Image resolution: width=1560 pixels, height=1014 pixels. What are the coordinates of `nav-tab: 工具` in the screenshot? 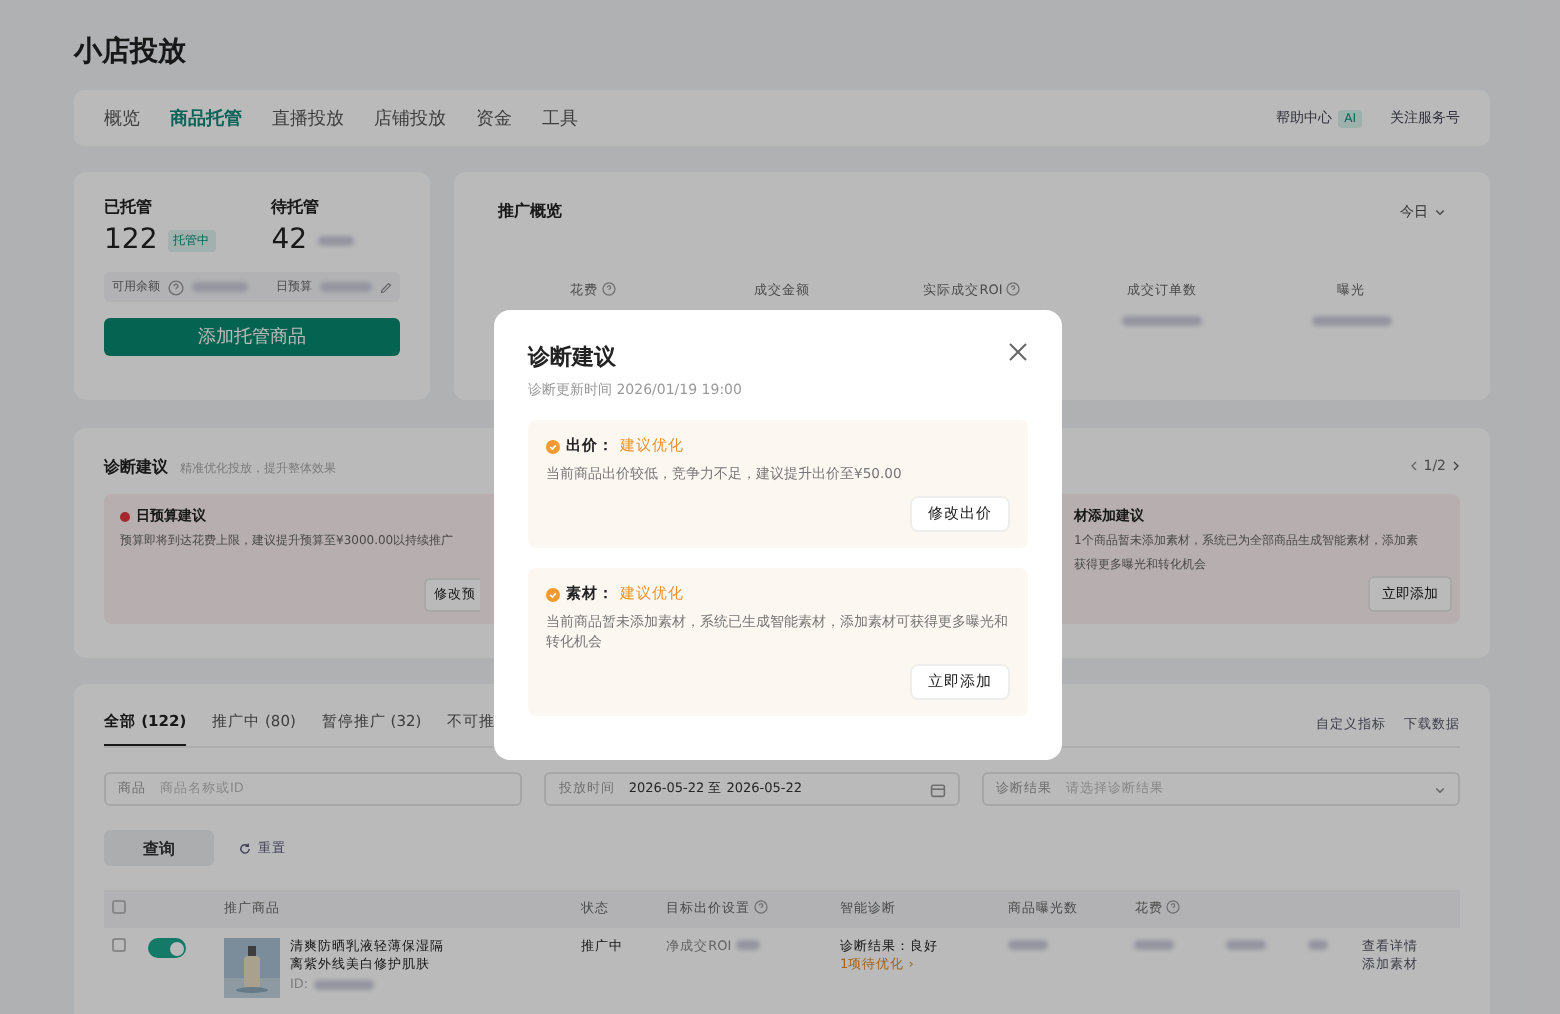 It's located at (560, 118).